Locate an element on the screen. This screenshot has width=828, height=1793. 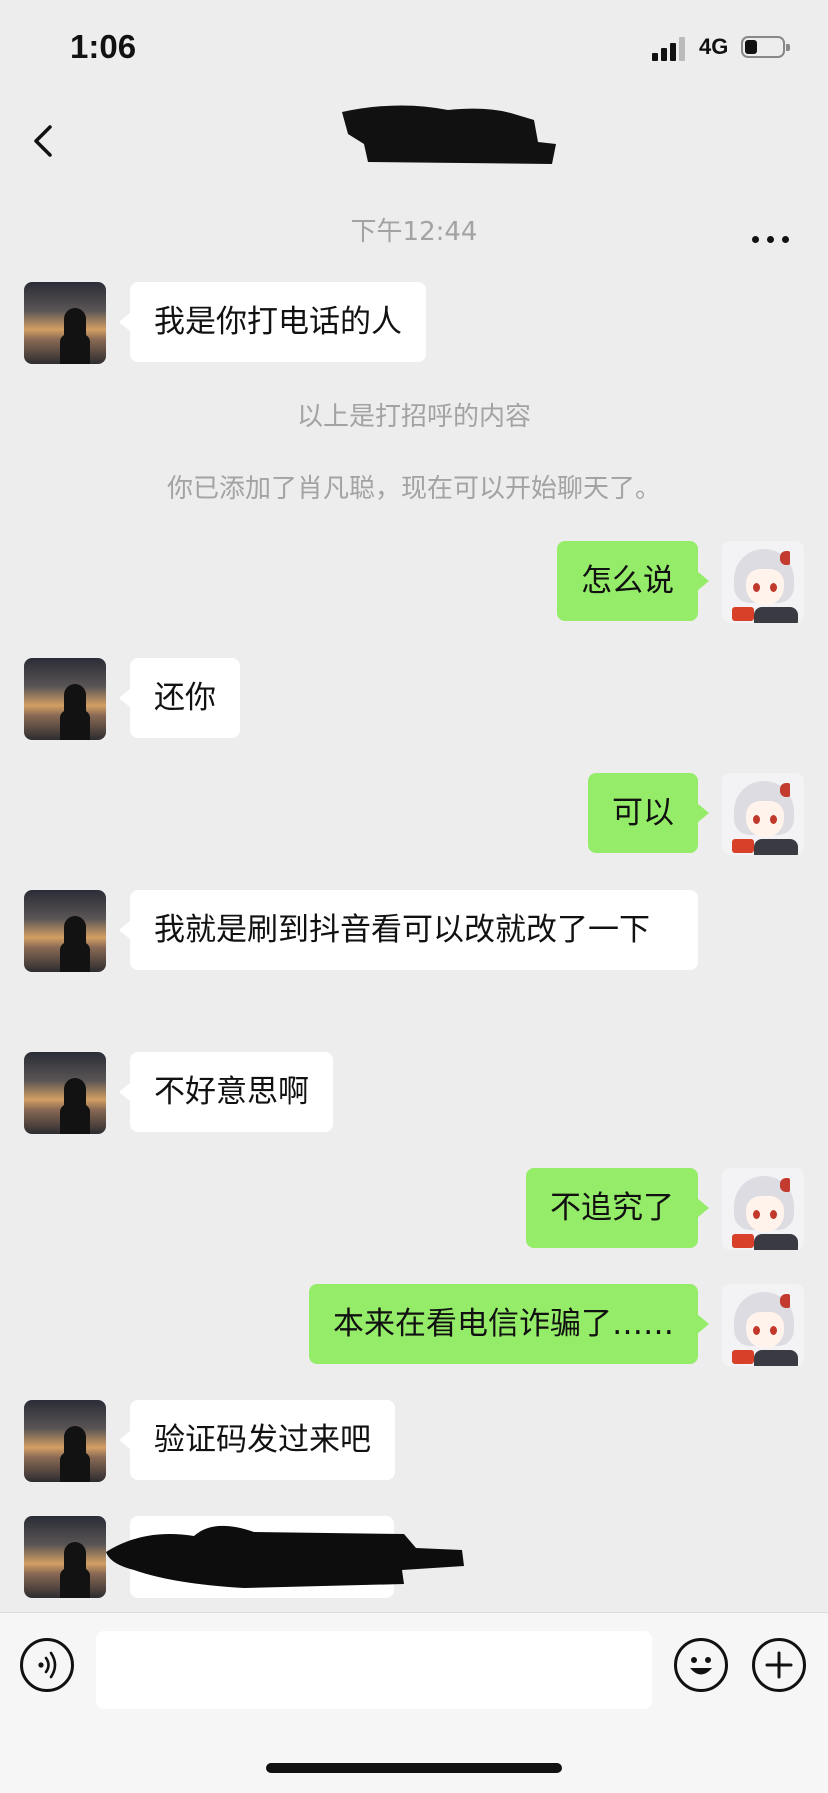
incoming-message: 还你 is located at coordinates (179, 698).